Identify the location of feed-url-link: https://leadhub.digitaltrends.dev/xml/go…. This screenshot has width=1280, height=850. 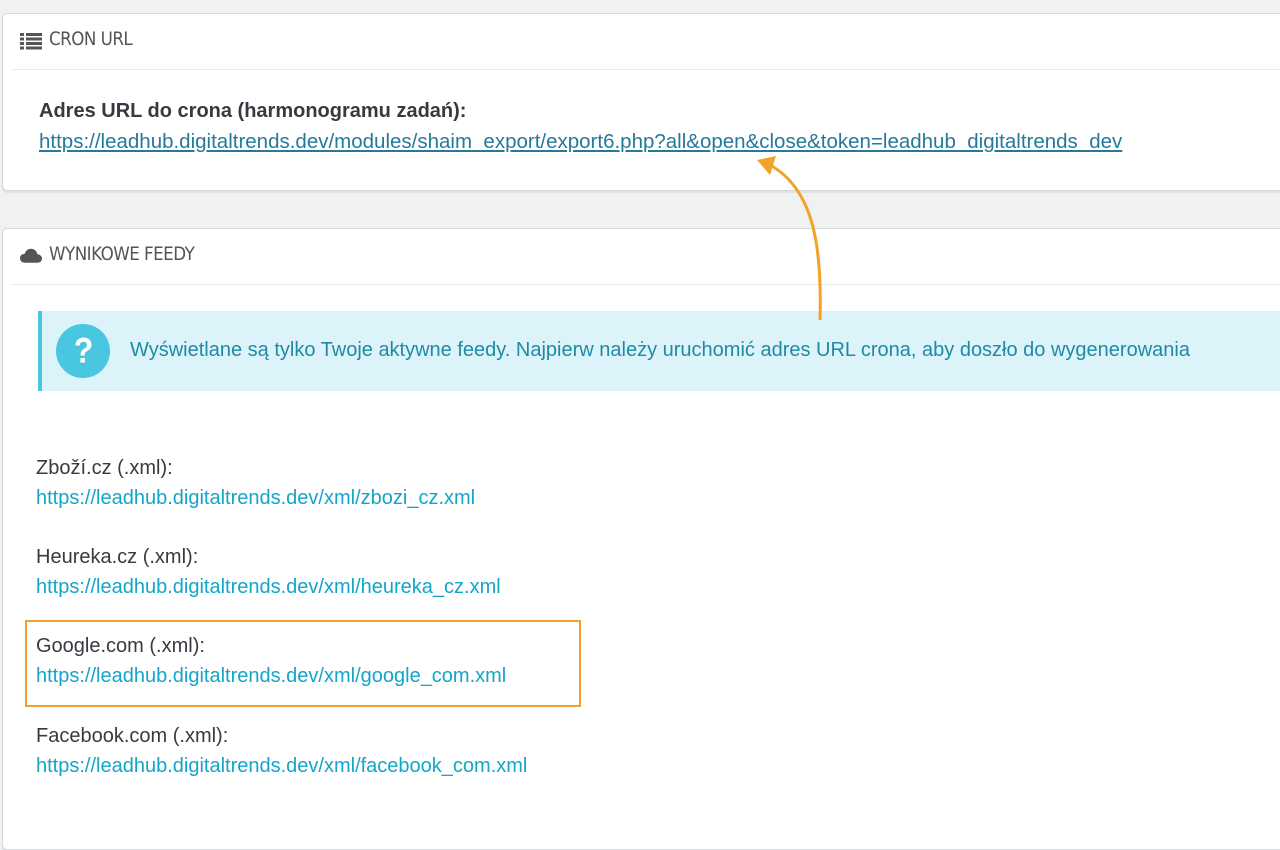
(271, 676).